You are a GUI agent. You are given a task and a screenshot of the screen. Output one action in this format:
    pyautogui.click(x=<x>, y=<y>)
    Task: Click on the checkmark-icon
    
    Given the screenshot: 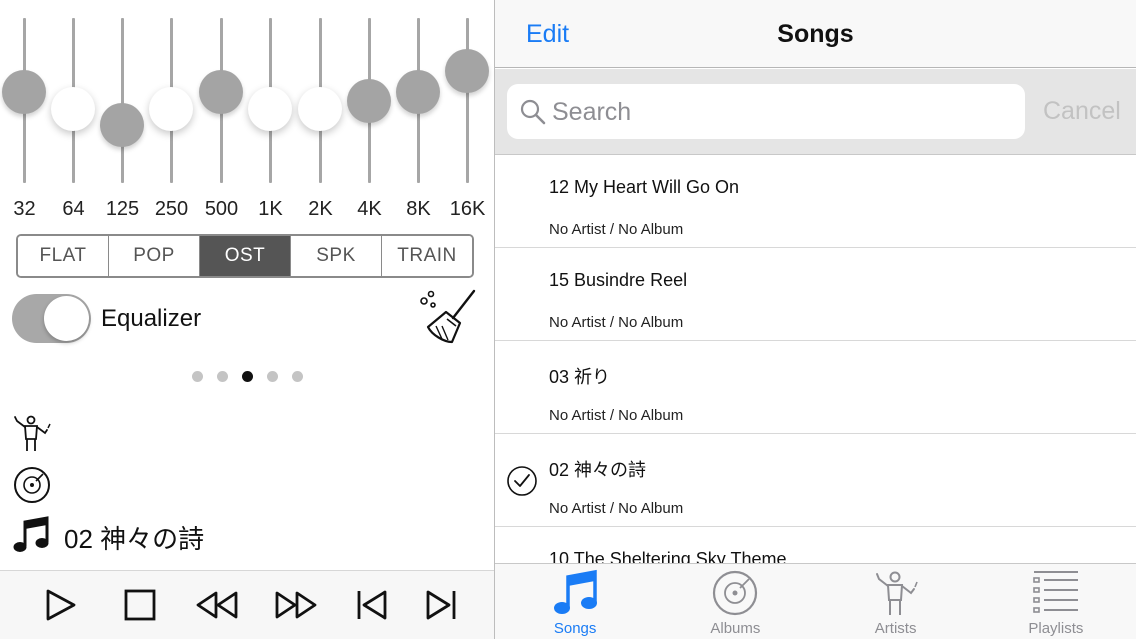 What is the action you would take?
    pyautogui.click(x=522, y=481)
    